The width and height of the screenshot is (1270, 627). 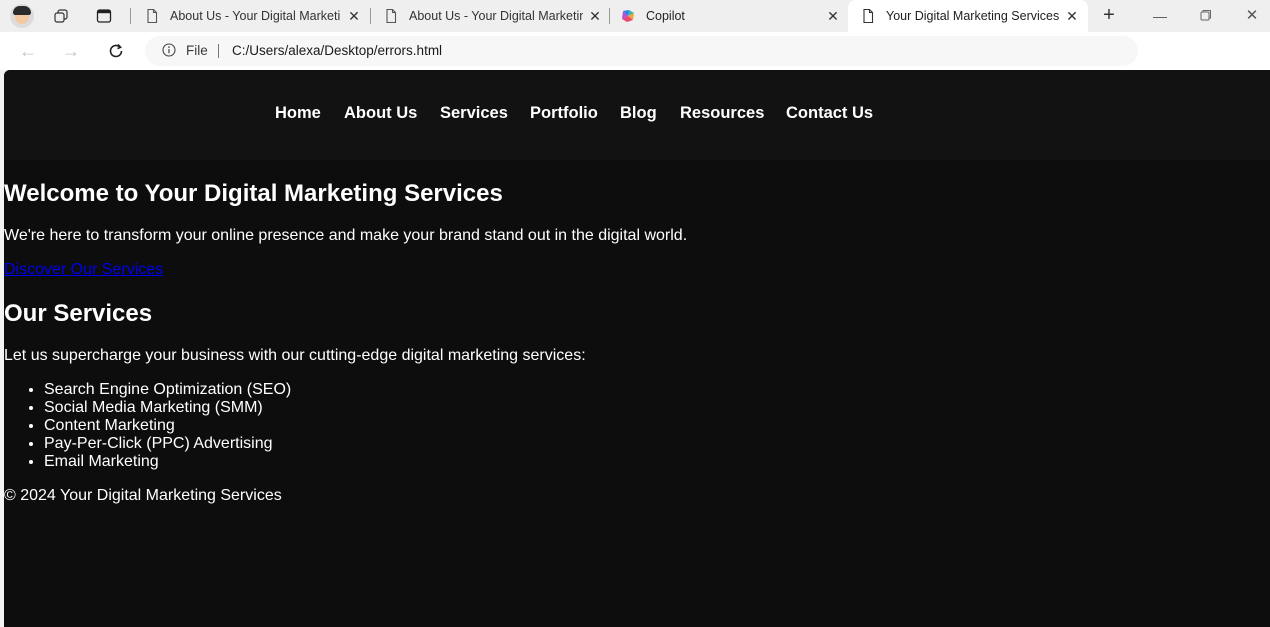 What do you see at coordinates (1160, 16) in the screenshot?
I see `minimize-button: —` at bounding box center [1160, 16].